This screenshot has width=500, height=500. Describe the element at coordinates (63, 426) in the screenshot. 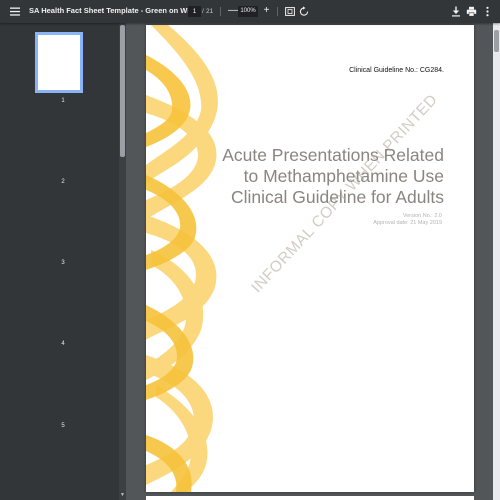

I see `thumbnail-label-5: 5` at that location.